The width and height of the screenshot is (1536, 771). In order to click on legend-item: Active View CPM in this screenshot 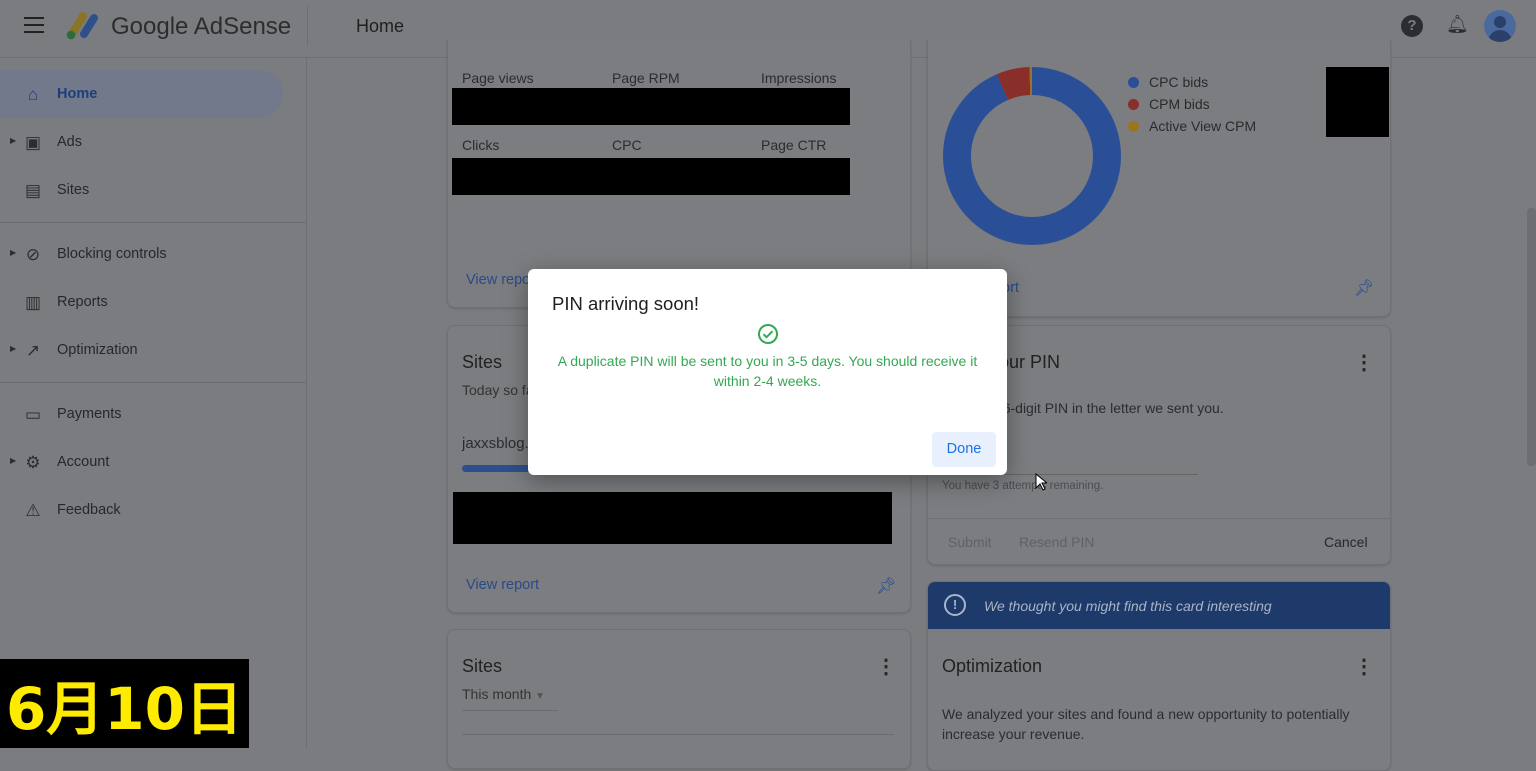, I will do `click(1192, 126)`.